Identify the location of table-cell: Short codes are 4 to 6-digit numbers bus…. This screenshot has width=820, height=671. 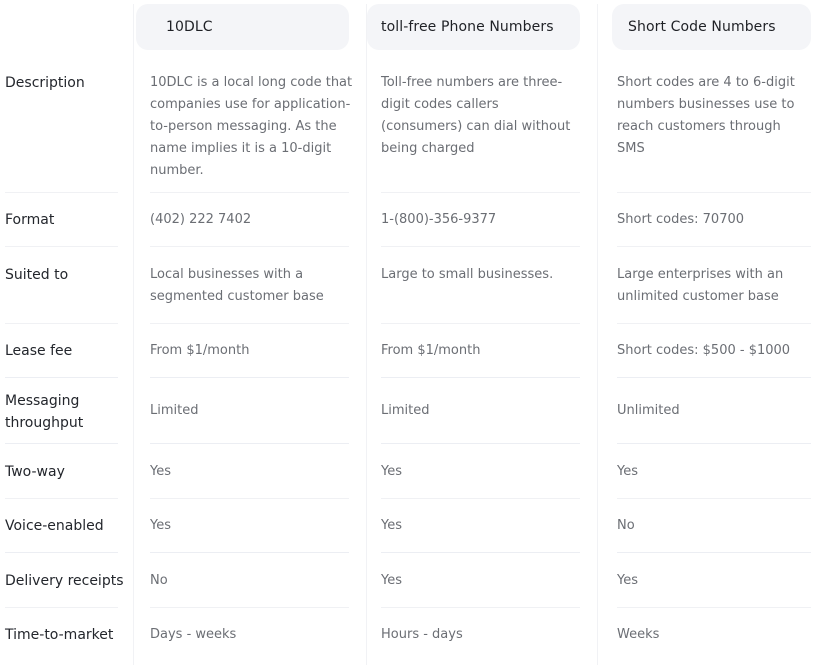
(706, 115).